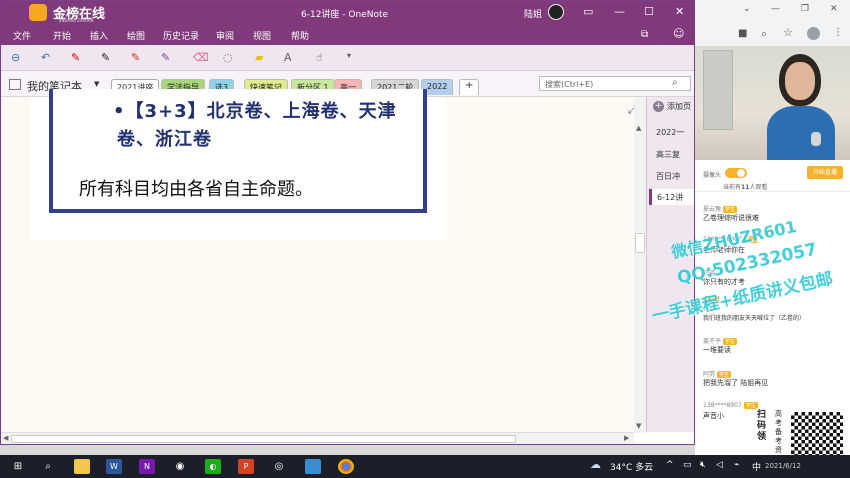 The width and height of the screenshot is (850, 478). I want to click on more-icon: ▾, so click(349, 55).